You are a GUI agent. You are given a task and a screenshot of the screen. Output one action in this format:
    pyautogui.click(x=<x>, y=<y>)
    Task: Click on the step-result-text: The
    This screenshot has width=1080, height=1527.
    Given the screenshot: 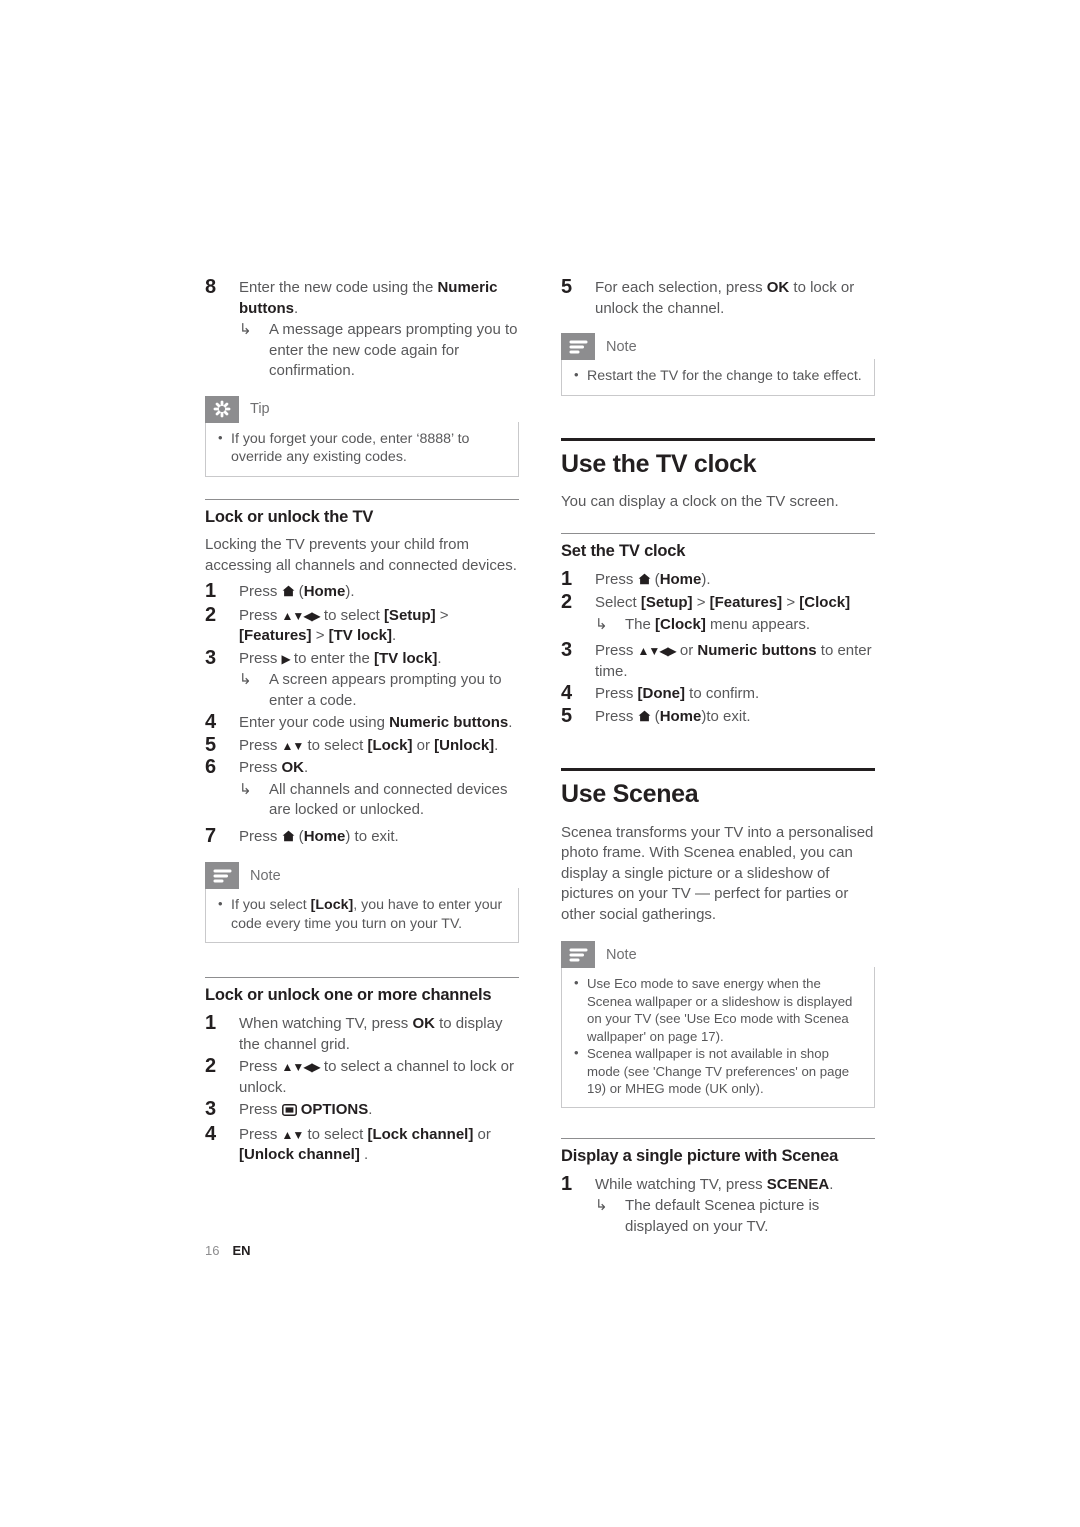 What is the action you would take?
    pyautogui.click(x=640, y=624)
    